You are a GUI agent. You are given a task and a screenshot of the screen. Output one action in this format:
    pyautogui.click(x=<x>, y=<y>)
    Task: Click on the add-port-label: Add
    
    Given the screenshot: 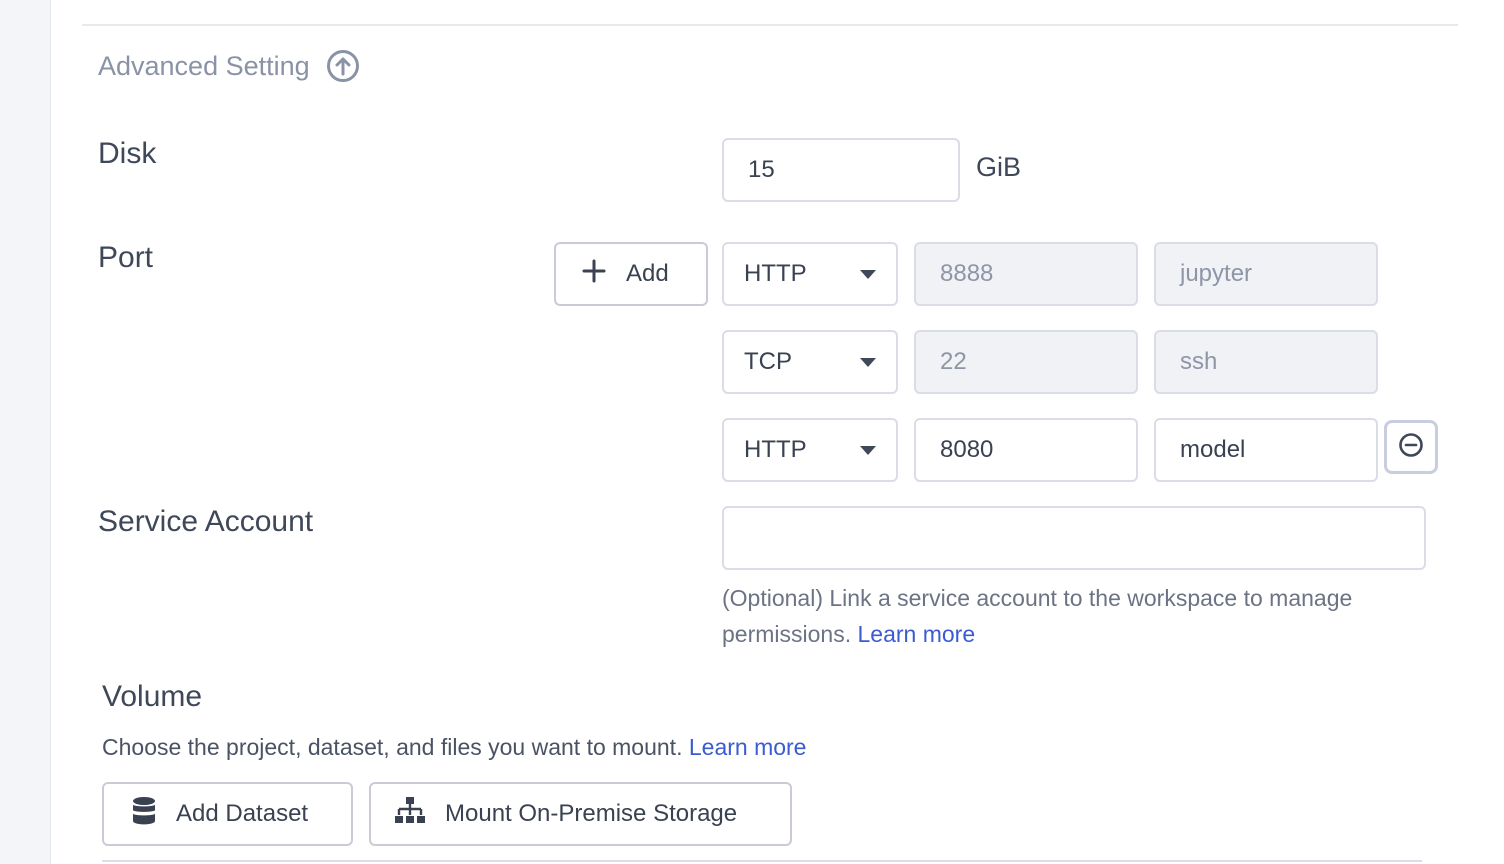 What is the action you would take?
    pyautogui.click(x=647, y=273)
    